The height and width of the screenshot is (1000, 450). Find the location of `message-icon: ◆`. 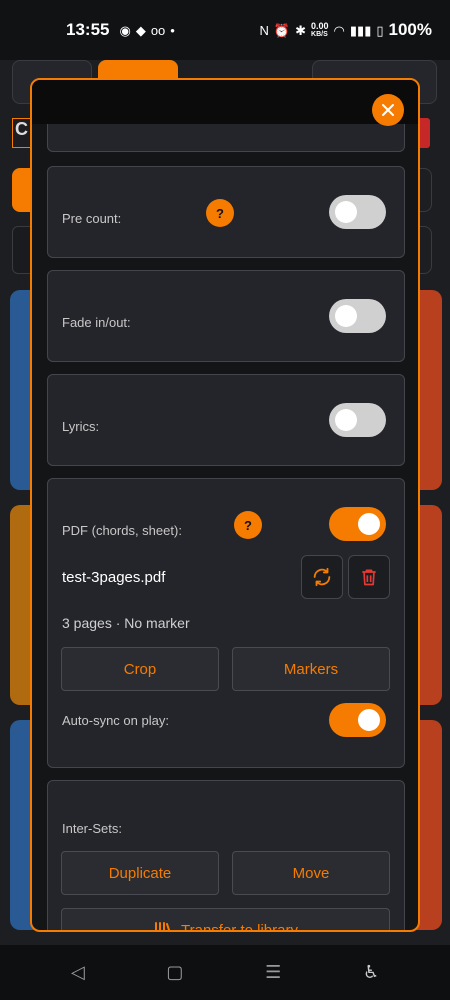

message-icon: ◆ is located at coordinates (140, 30).